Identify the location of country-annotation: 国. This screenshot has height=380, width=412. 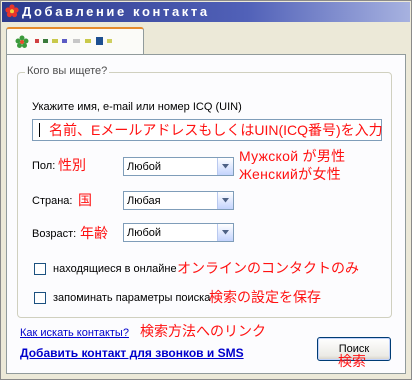
(85, 200).